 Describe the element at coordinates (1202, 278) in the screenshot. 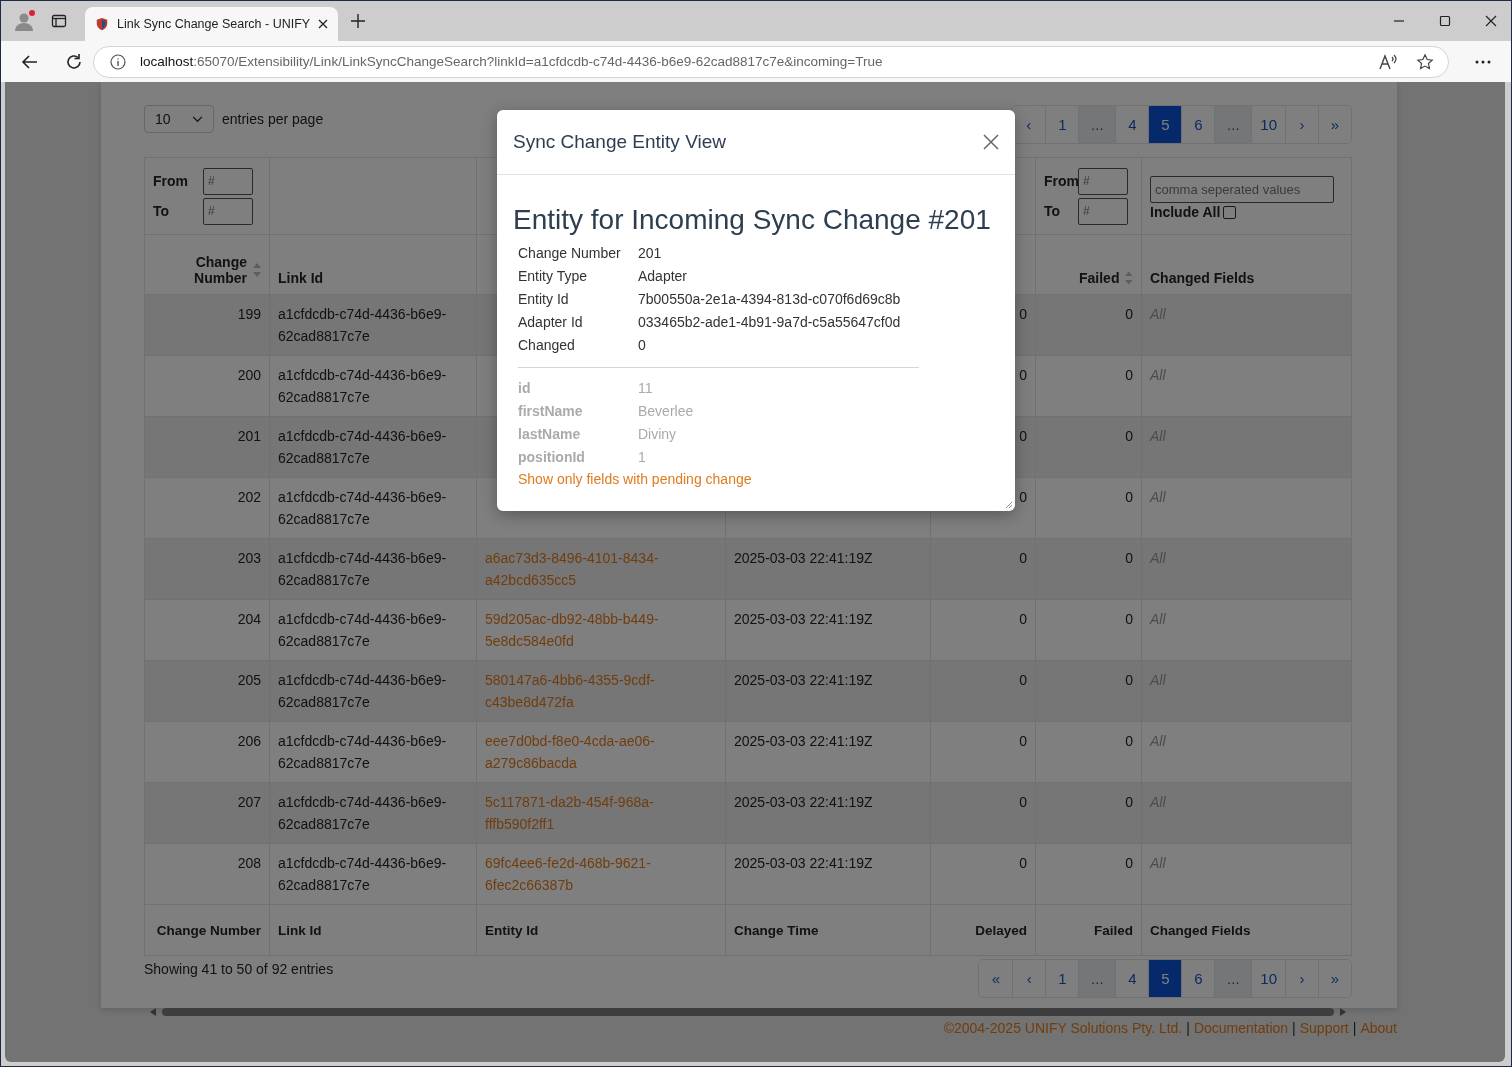

I see `column-header: Changed Fields` at that location.